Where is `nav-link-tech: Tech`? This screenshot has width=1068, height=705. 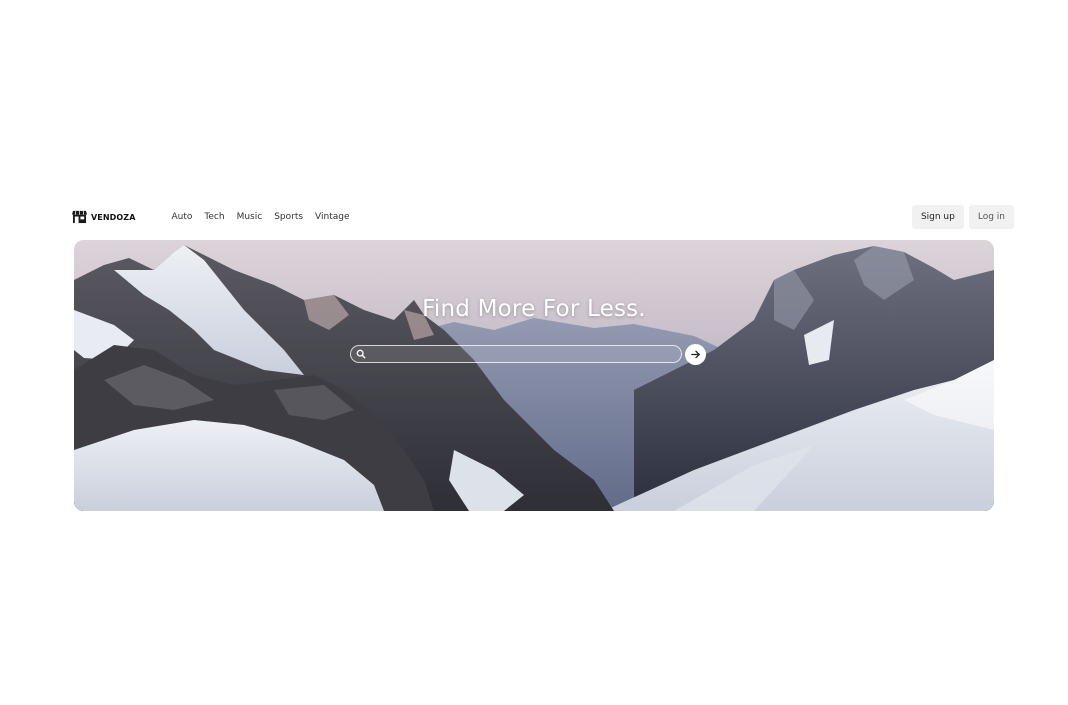 nav-link-tech: Tech is located at coordinates (214, 217).